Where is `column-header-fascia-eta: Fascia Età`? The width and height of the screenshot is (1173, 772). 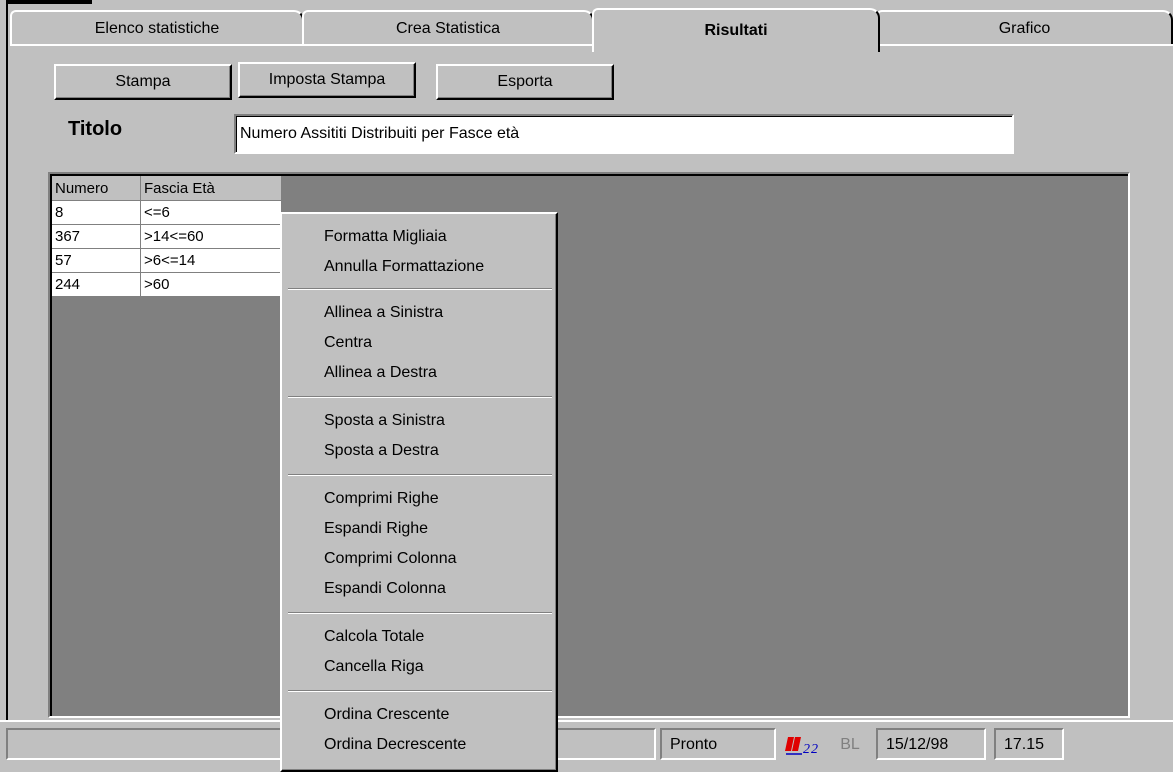 column-header-fascia-eta: Fascia Età is located at coordinates (211, 188).